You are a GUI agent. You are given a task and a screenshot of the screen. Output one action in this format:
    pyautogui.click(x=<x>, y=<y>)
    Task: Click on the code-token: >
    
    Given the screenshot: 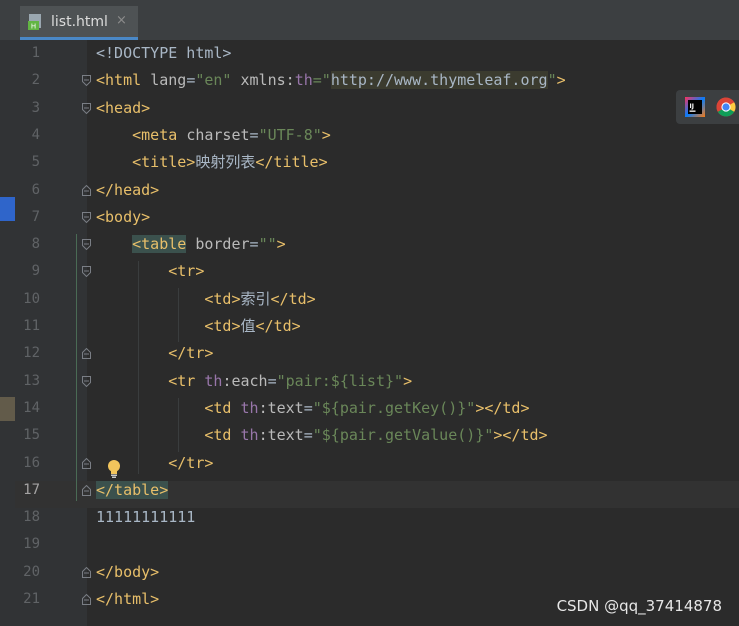 What is the action you would take?
    pyautogui.click(x=326, y=134)
    